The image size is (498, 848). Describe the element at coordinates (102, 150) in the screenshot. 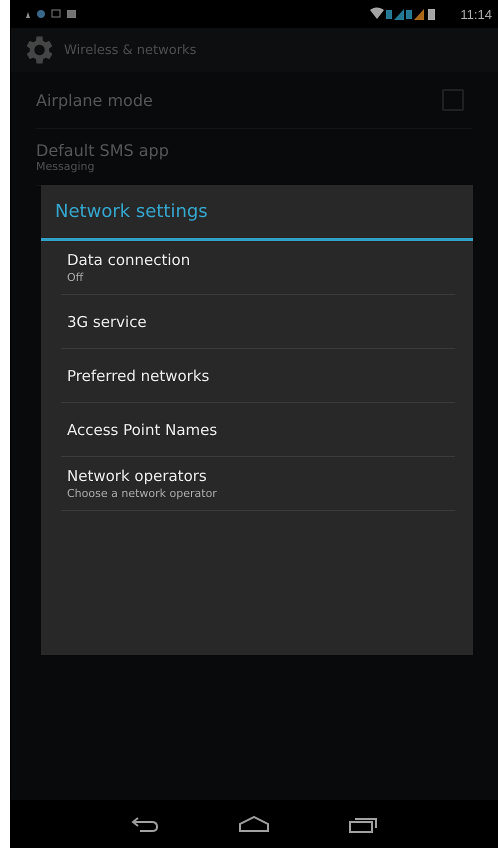

I see `setting-title: Default SMS app` at that location.